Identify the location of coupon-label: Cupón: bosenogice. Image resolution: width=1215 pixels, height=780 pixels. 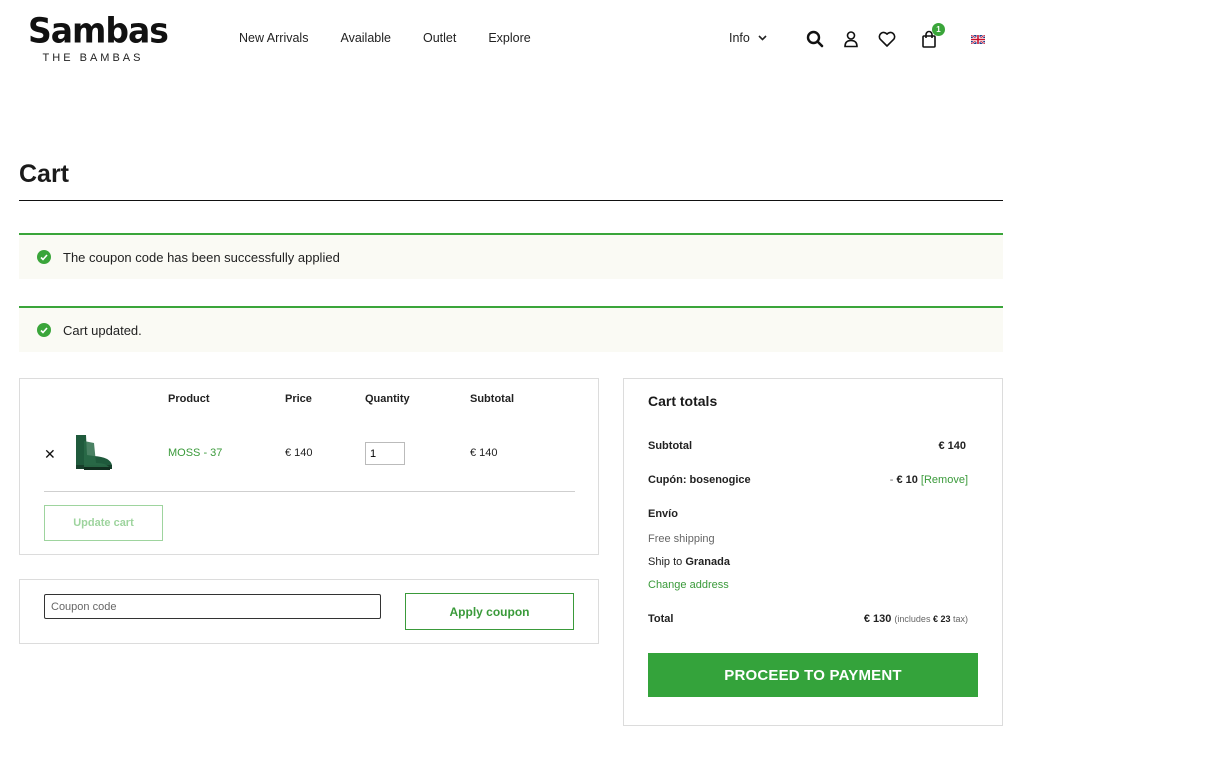
(699, 480).